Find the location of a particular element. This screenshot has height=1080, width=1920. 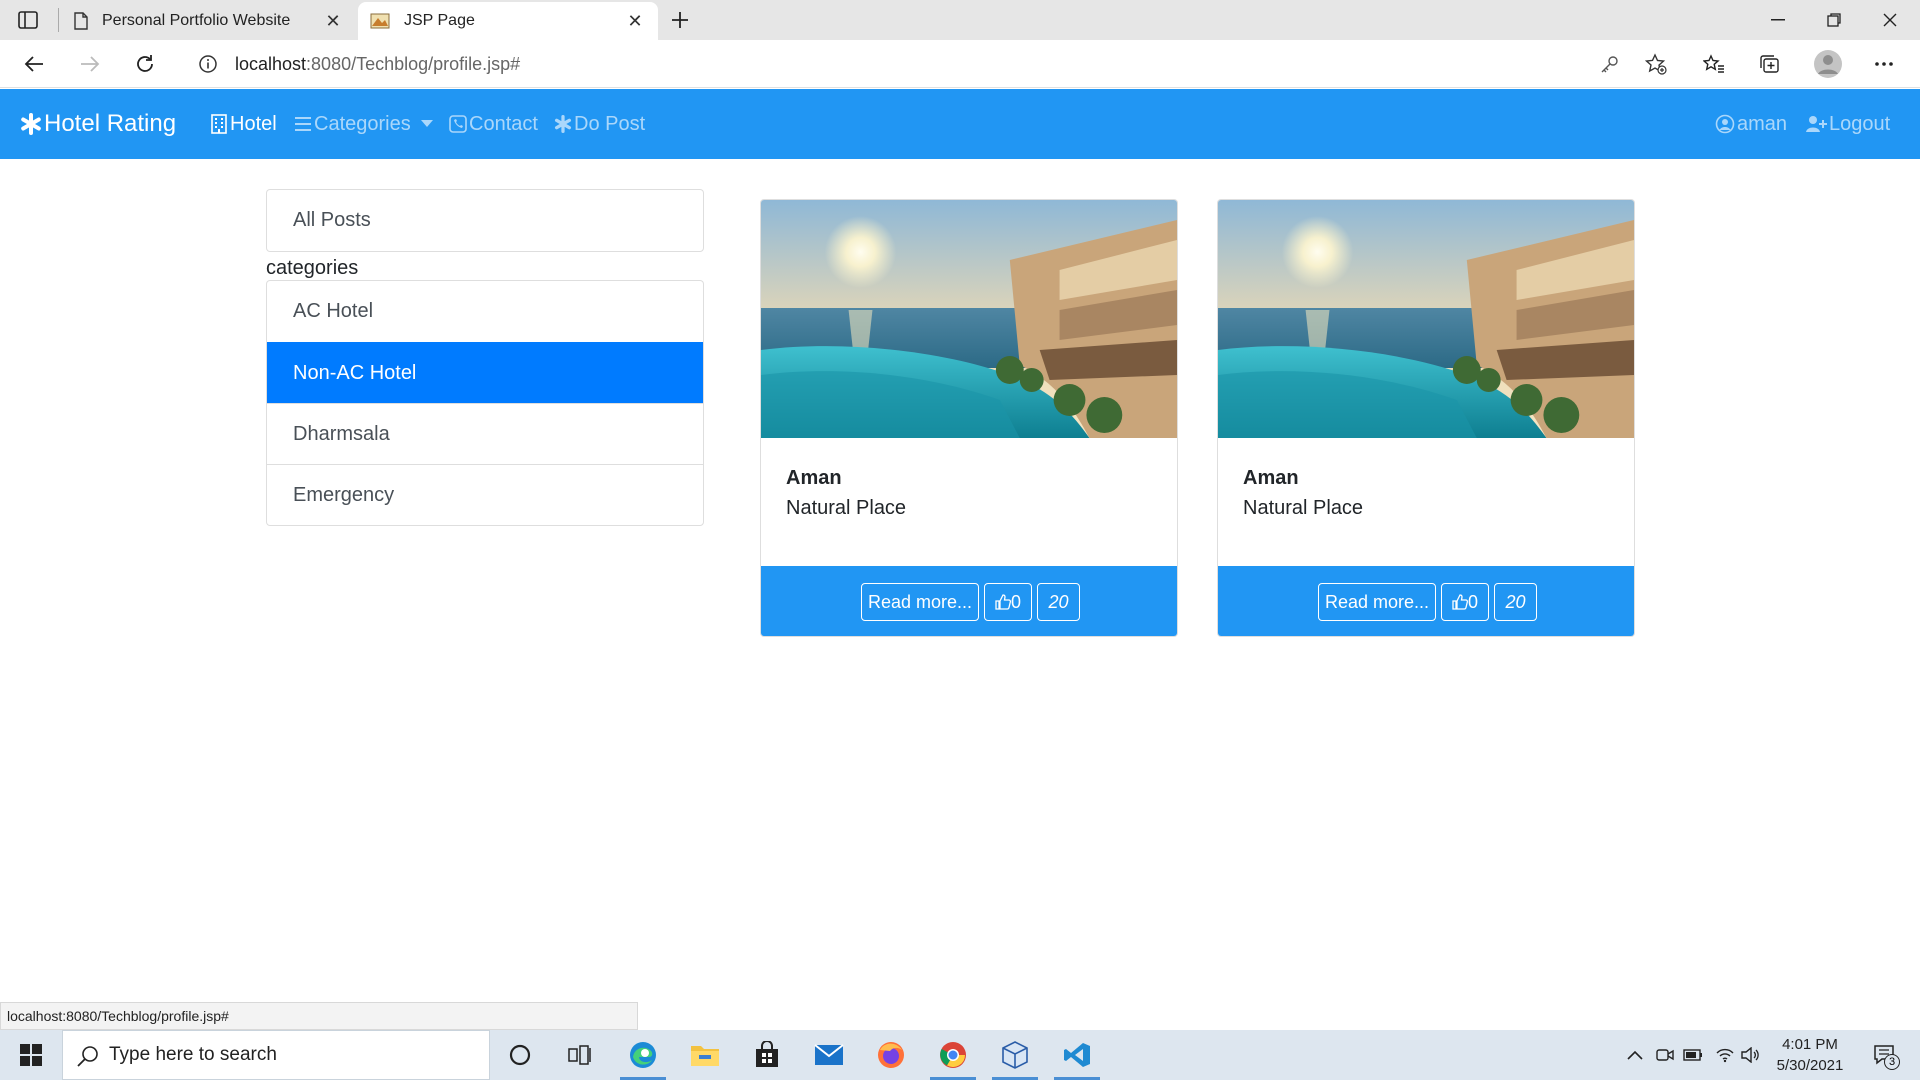

key-icon is located at coordinates (1610, 64).